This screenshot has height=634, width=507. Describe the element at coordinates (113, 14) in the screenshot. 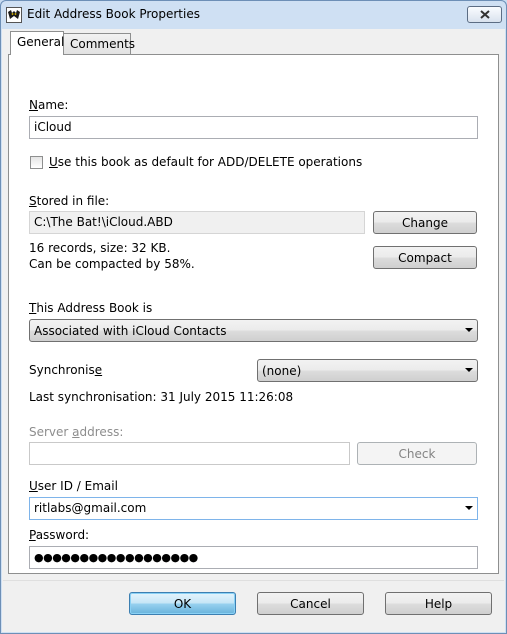

I see `window-title: Edit Address Book Properties` at that location.